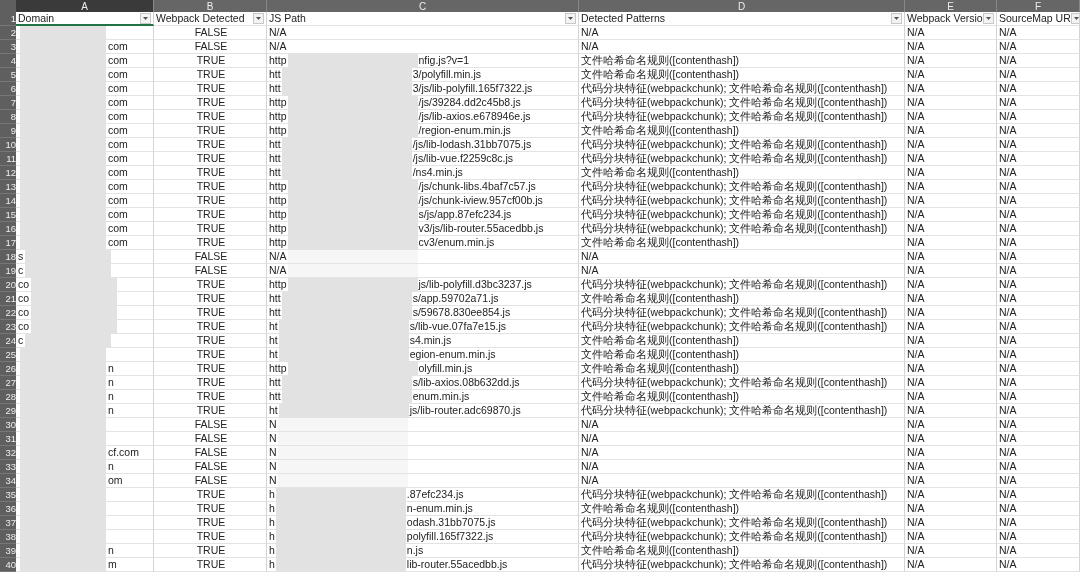 The height and width of the screenshot is (575, 1080). I want to click on row-number: 1, so click(8, 19).